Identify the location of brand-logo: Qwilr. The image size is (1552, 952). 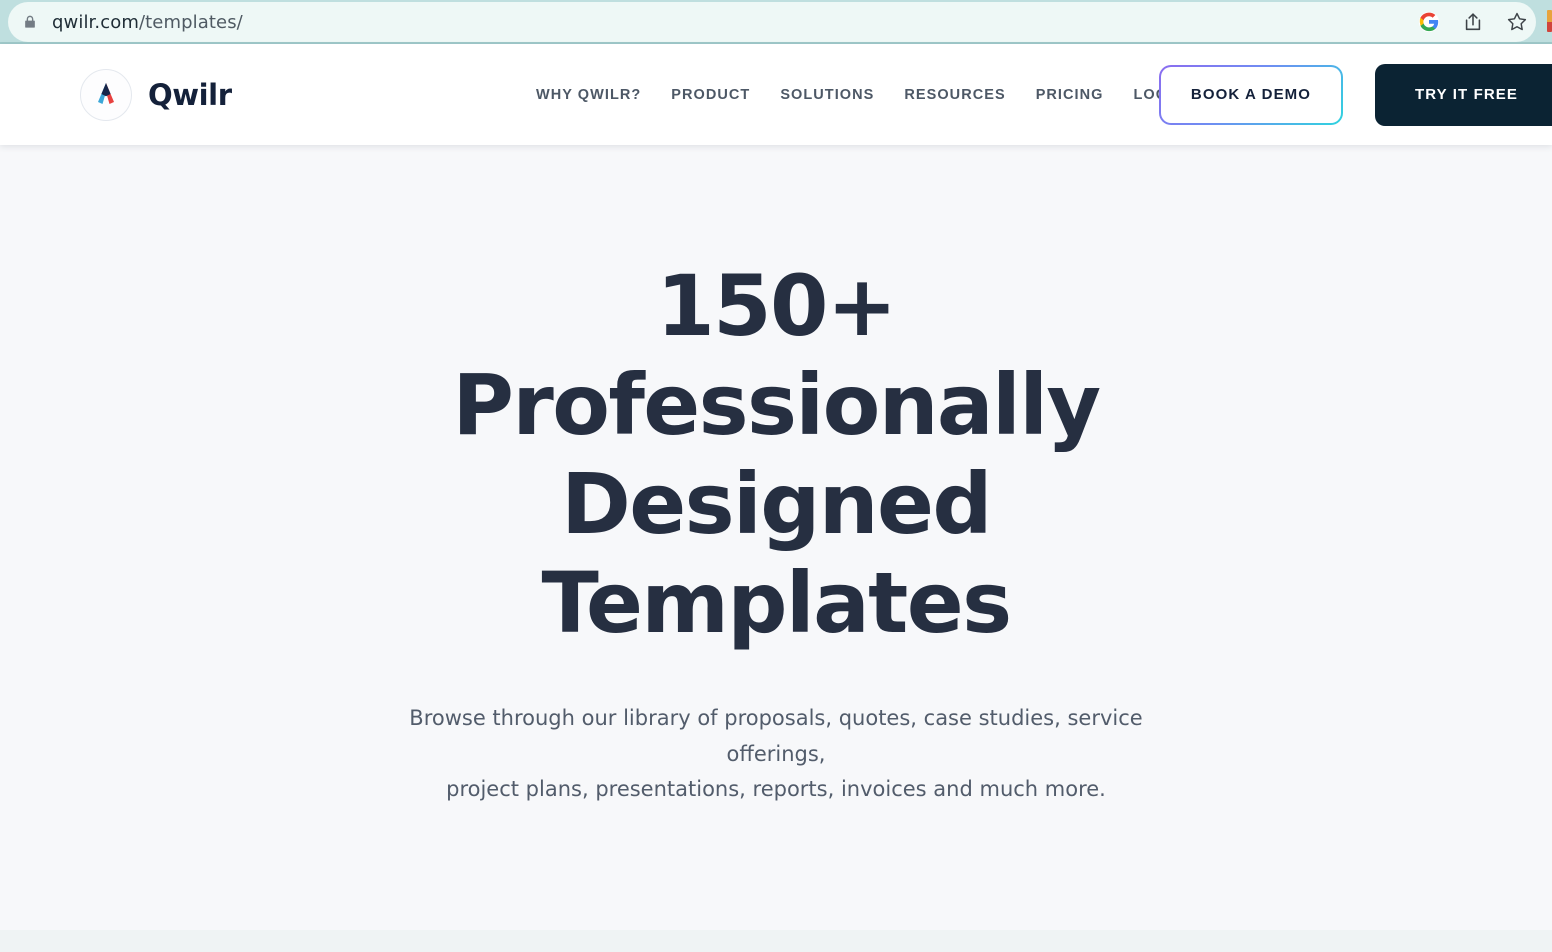
(156, 94).